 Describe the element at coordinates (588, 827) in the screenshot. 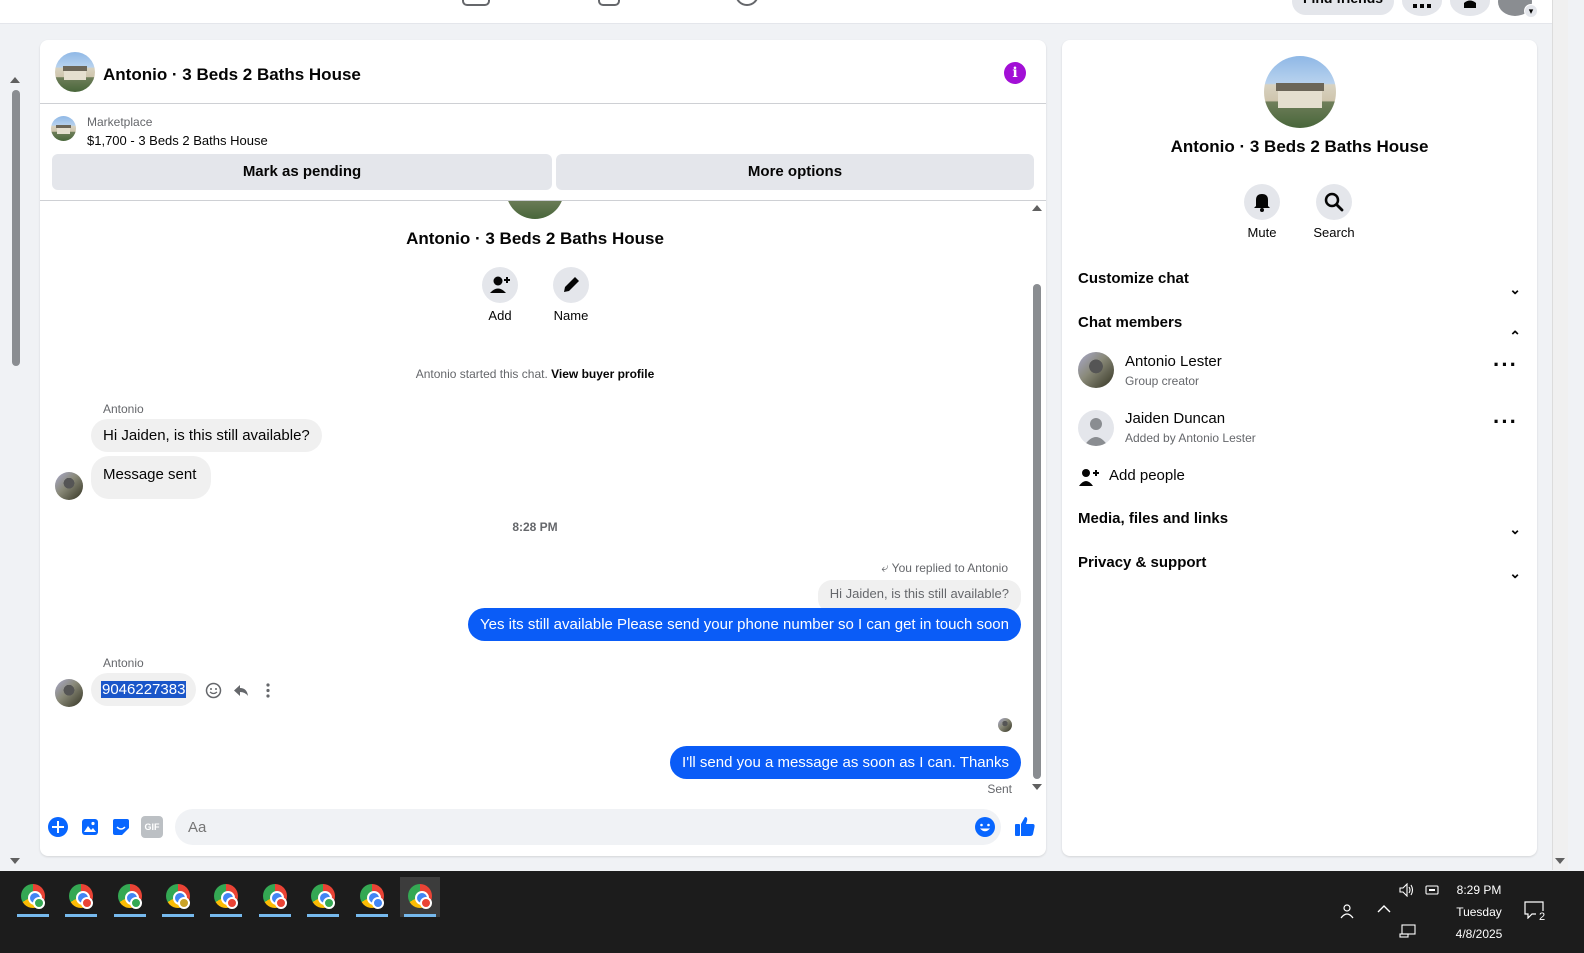

I see `message-input` at that location.